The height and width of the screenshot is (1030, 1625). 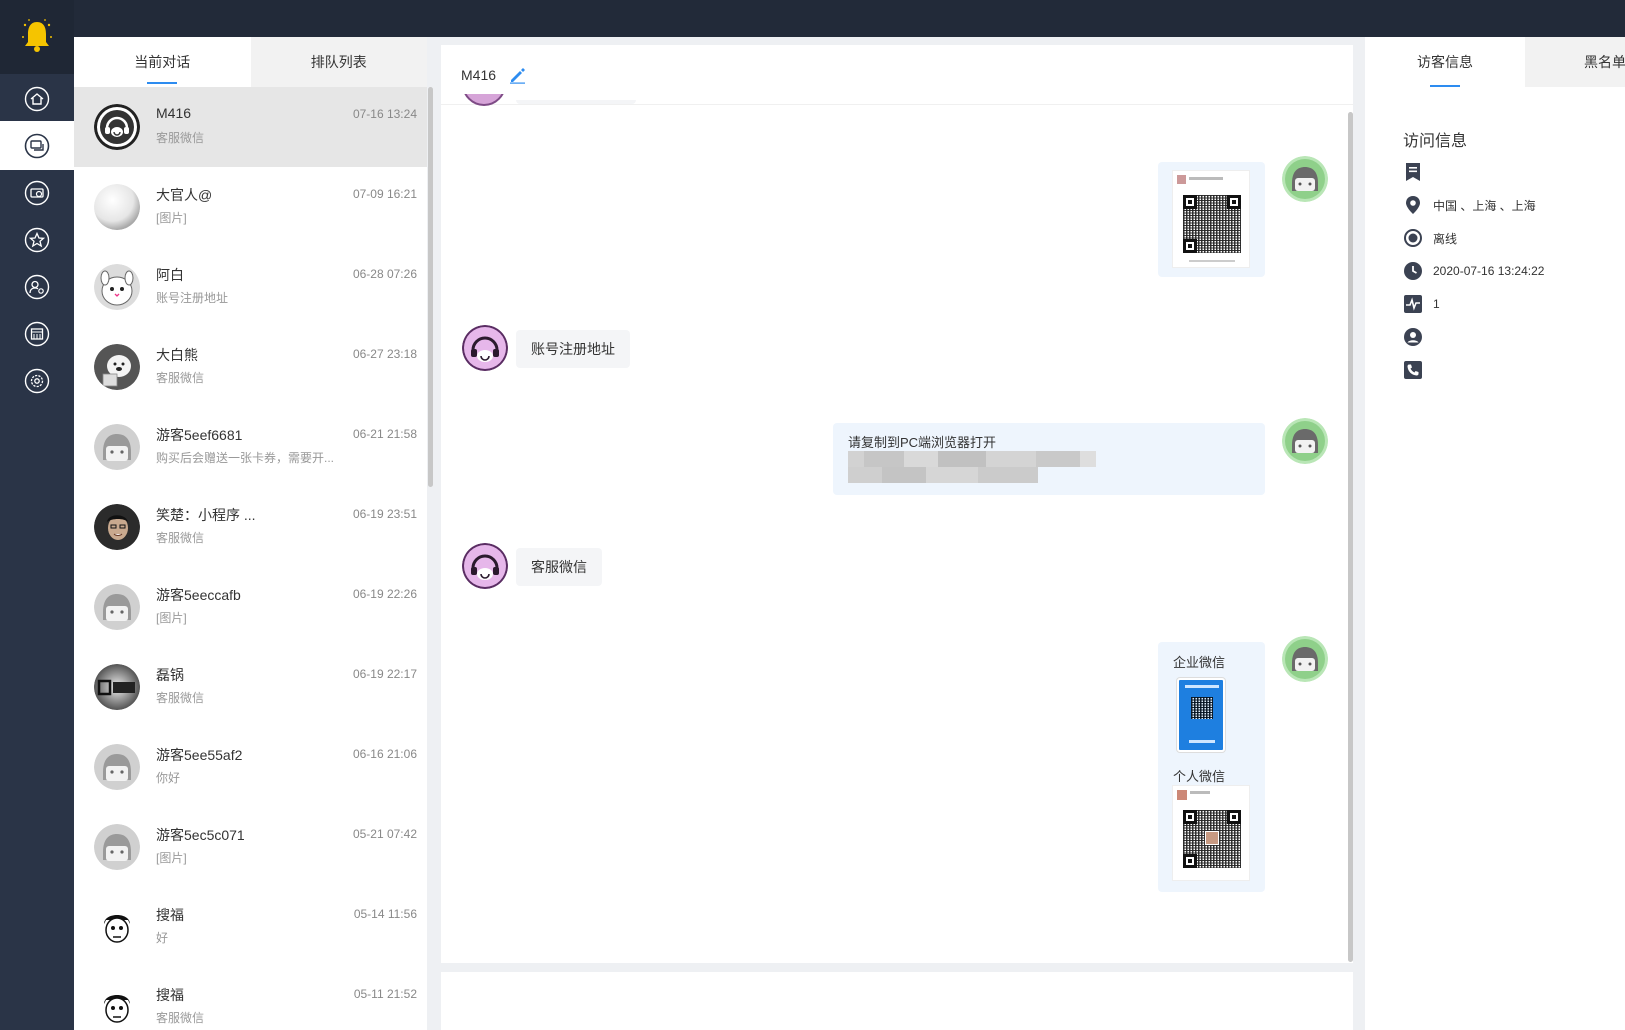 What do you see at coordinates (485, 348) in the screenshot?
I see `customer-avatar` at bounding box center [485, 348].